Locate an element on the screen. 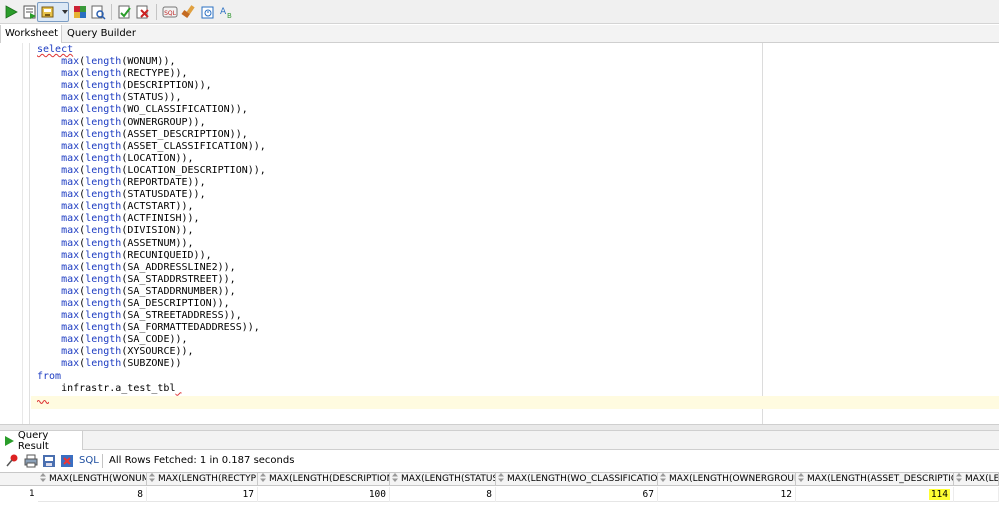 This screenshot has height=513, width=999. pin-icon is located at coordinates (12, 461).